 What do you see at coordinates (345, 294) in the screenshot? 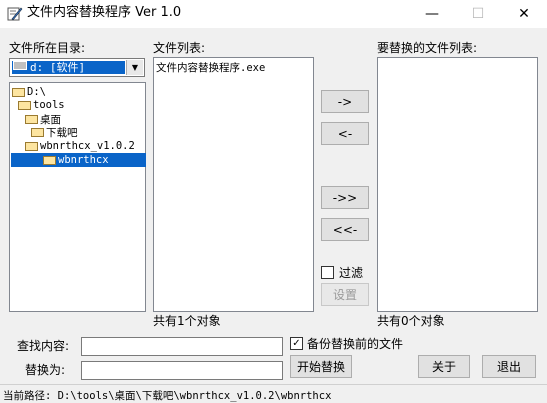
I see `settings-button: 设置` at bounding box center [345, 294].